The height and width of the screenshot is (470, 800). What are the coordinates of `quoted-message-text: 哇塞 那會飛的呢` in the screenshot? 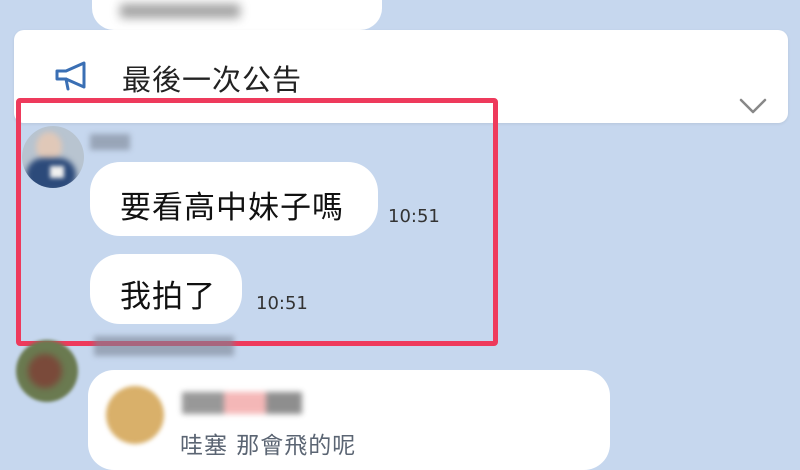 It's located at (268, 446).